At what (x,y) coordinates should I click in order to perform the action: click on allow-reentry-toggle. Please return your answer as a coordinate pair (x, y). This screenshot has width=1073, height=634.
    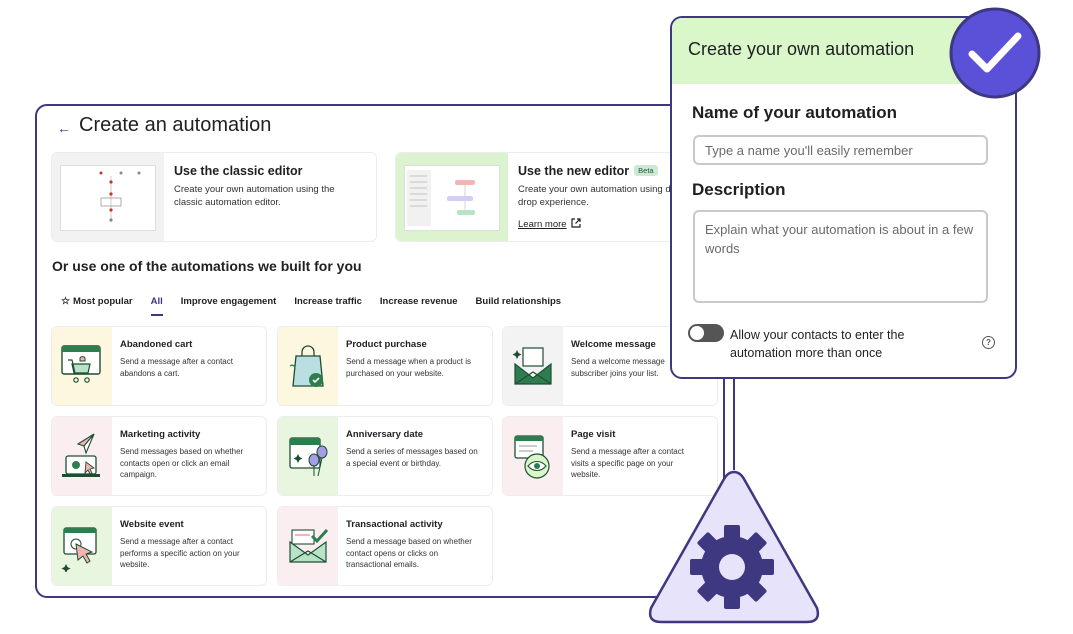
    Looking at the image, I should click on (706, 333).